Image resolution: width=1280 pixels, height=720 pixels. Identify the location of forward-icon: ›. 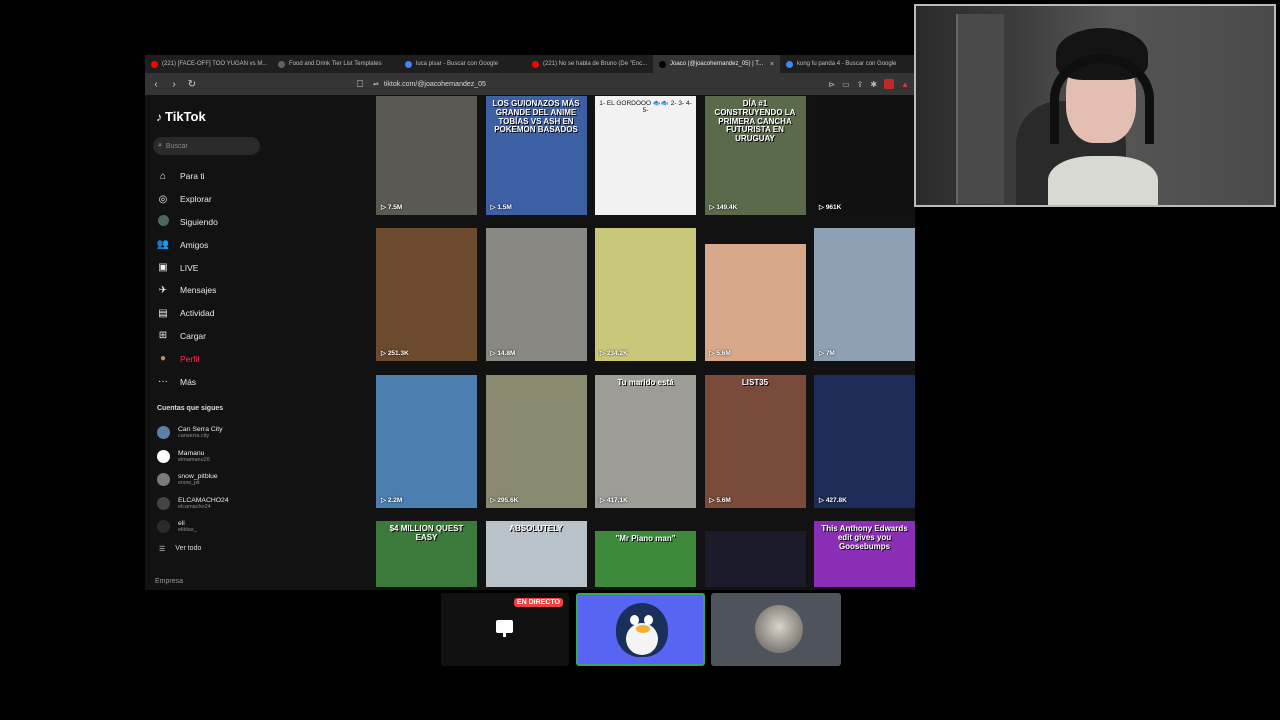
(174, 84).